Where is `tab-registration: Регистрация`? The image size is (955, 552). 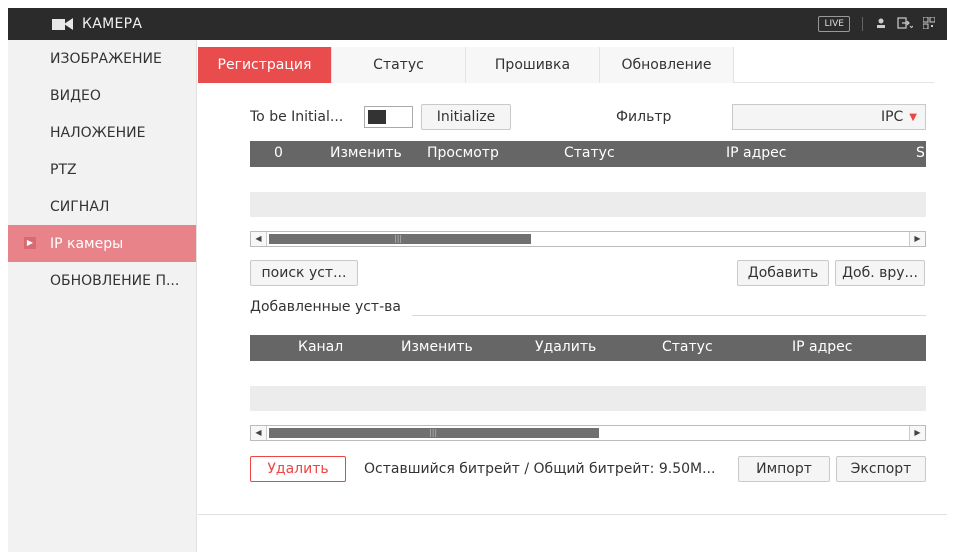 tab-registration: Регистрация is located at coordinates (265, 65).